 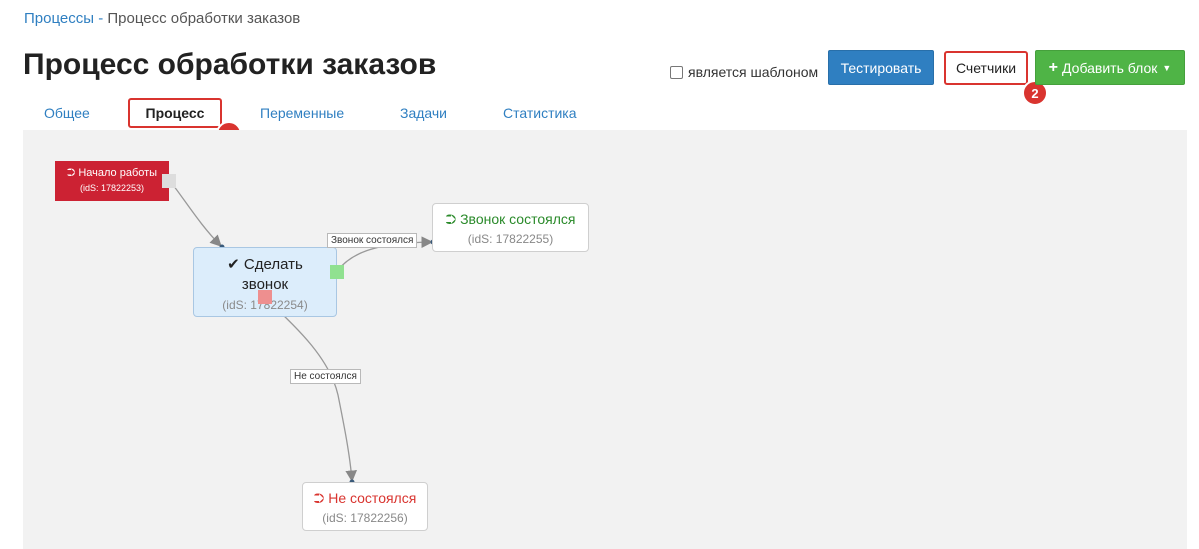 What do you see at coordinates (233, 264) in the screenshot?
I see `check-icon: ✔` at bounding box center [233, 264].